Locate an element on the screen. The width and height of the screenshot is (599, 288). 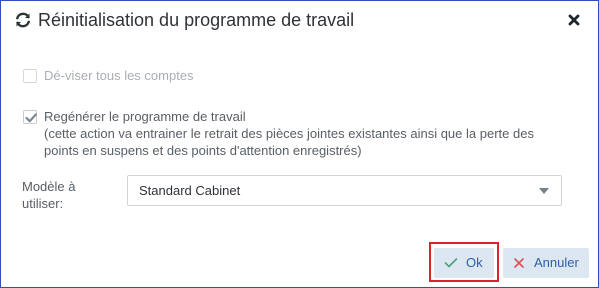
model-label-2: utiliser: is located at coordinates (43, 203).